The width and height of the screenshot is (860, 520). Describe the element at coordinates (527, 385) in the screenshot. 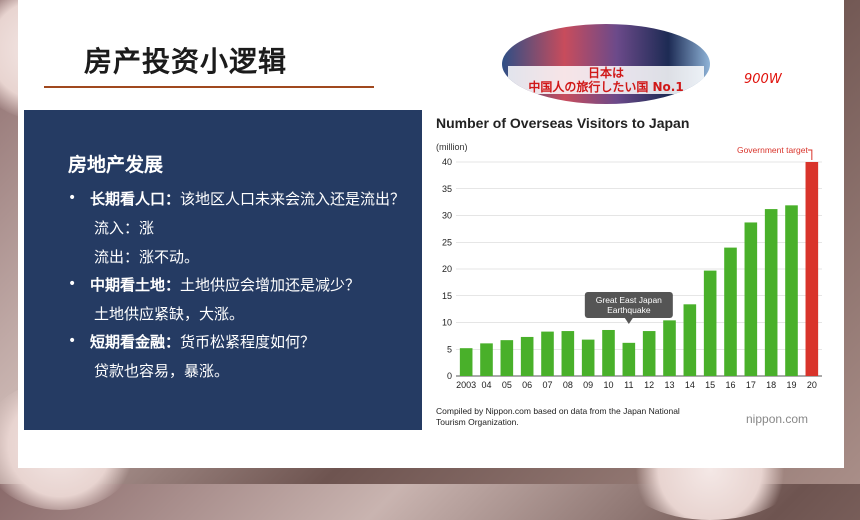

I see `x-tick-label: 06` at that location.